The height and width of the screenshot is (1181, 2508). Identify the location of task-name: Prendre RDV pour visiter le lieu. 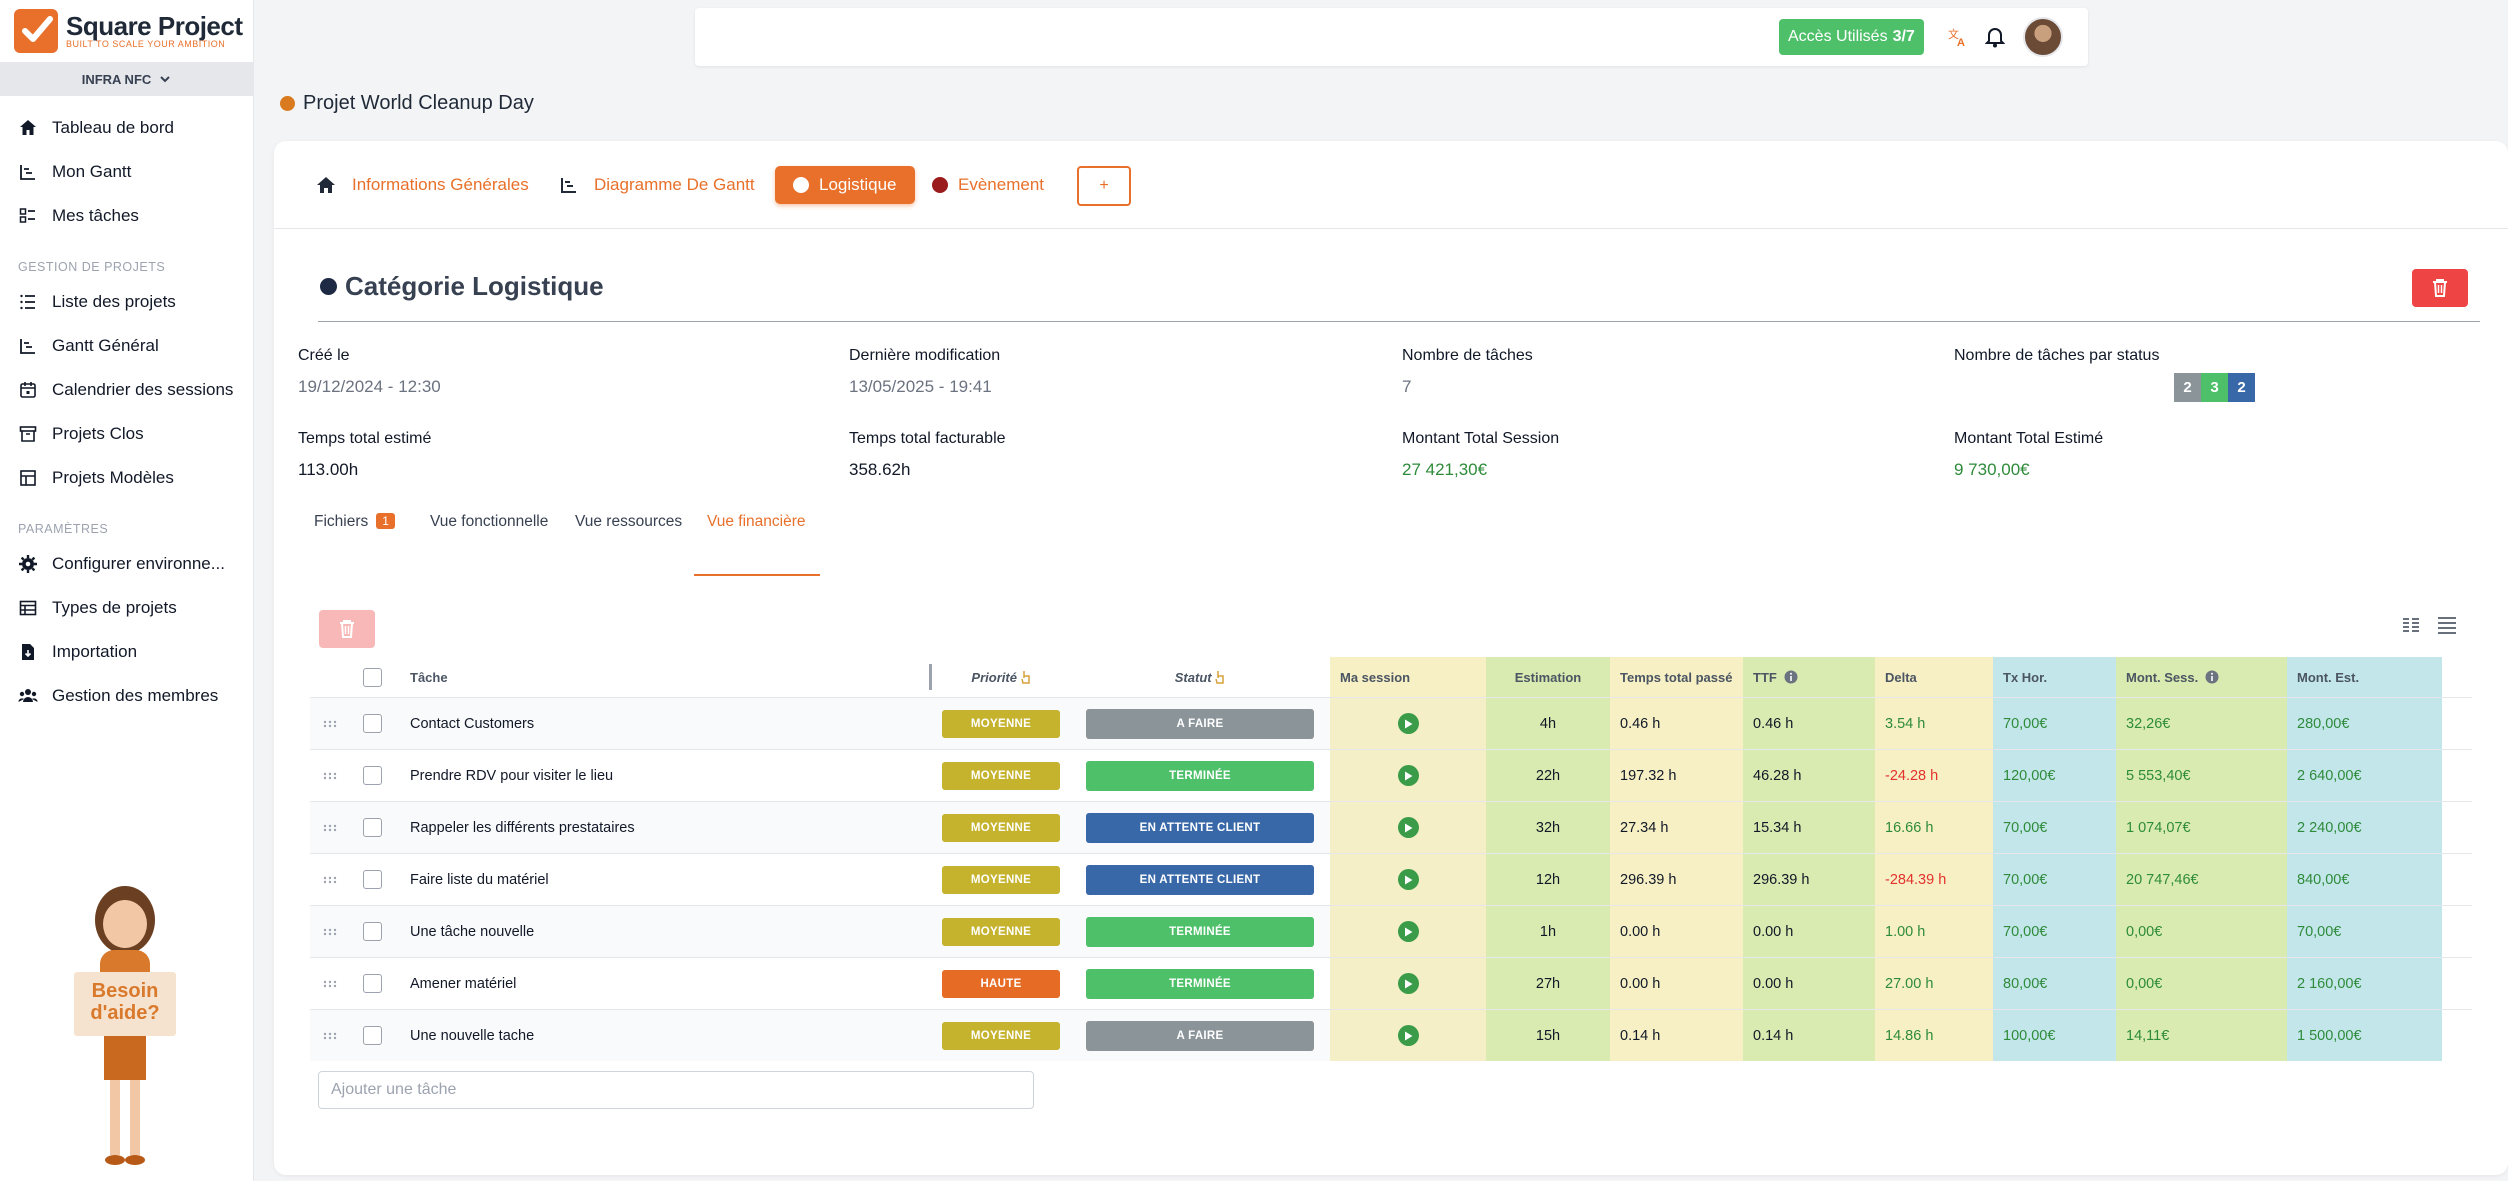
(663, 775).